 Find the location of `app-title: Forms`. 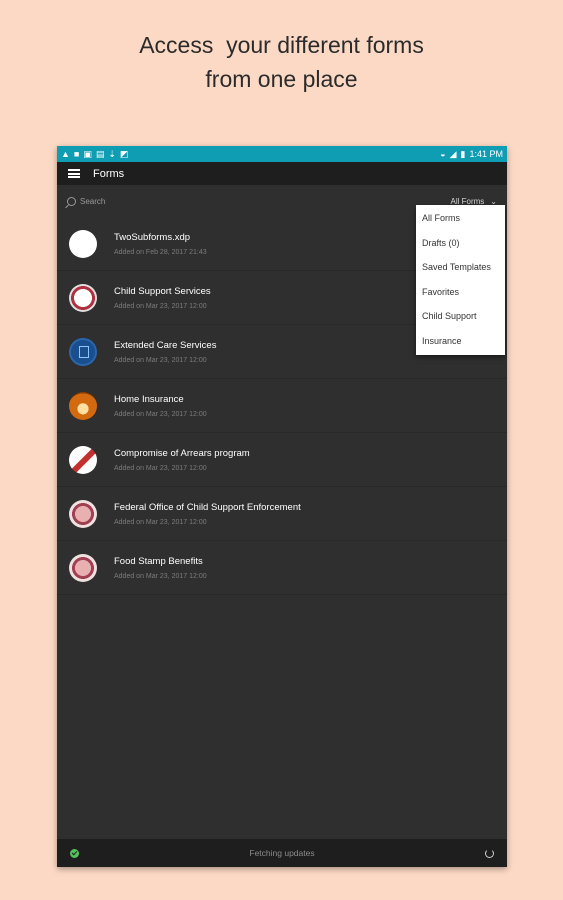

app-title: Forms is located at coordinates (109, 173).